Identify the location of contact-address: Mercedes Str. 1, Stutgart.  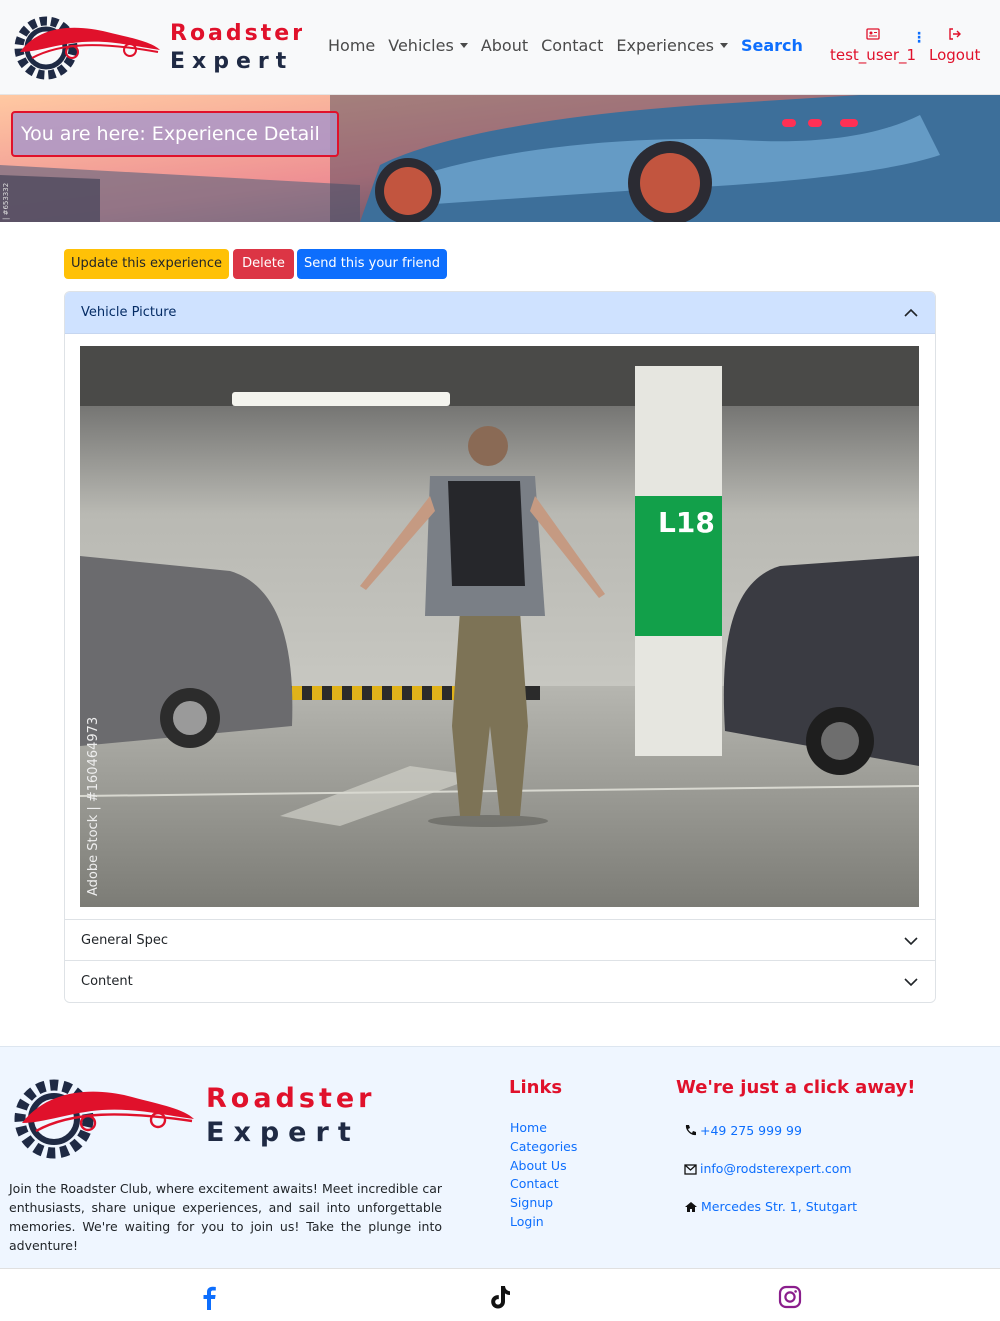
(770, 1206).